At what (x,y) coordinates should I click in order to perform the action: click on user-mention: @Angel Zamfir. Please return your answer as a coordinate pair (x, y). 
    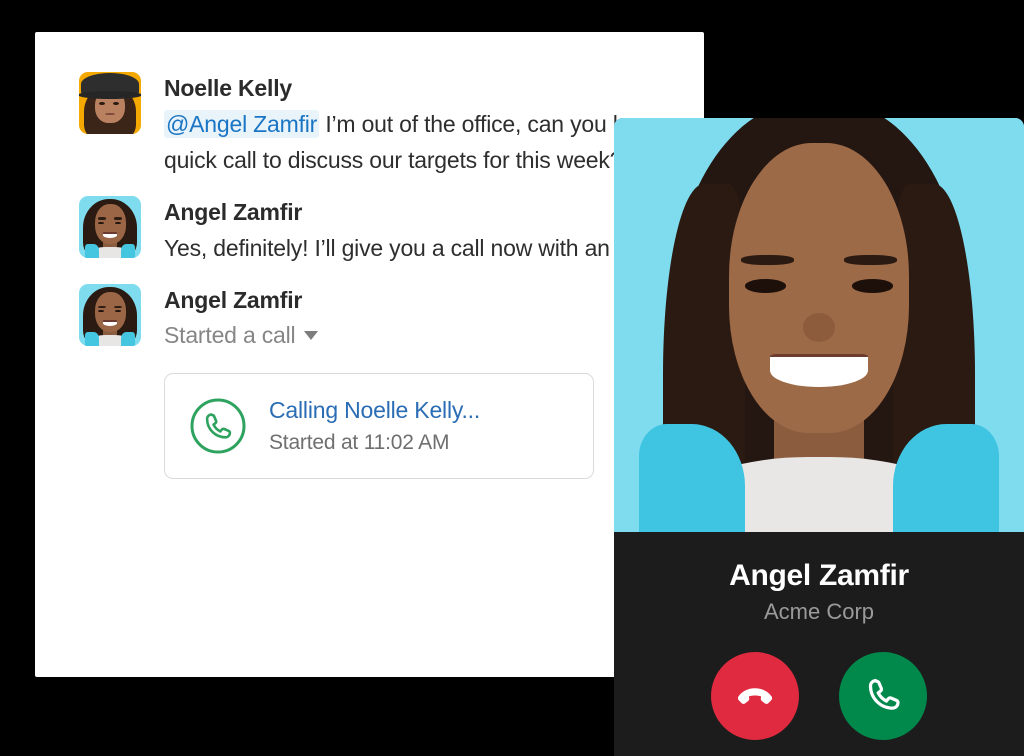
    Looking at the image, I should click on (242, 123).